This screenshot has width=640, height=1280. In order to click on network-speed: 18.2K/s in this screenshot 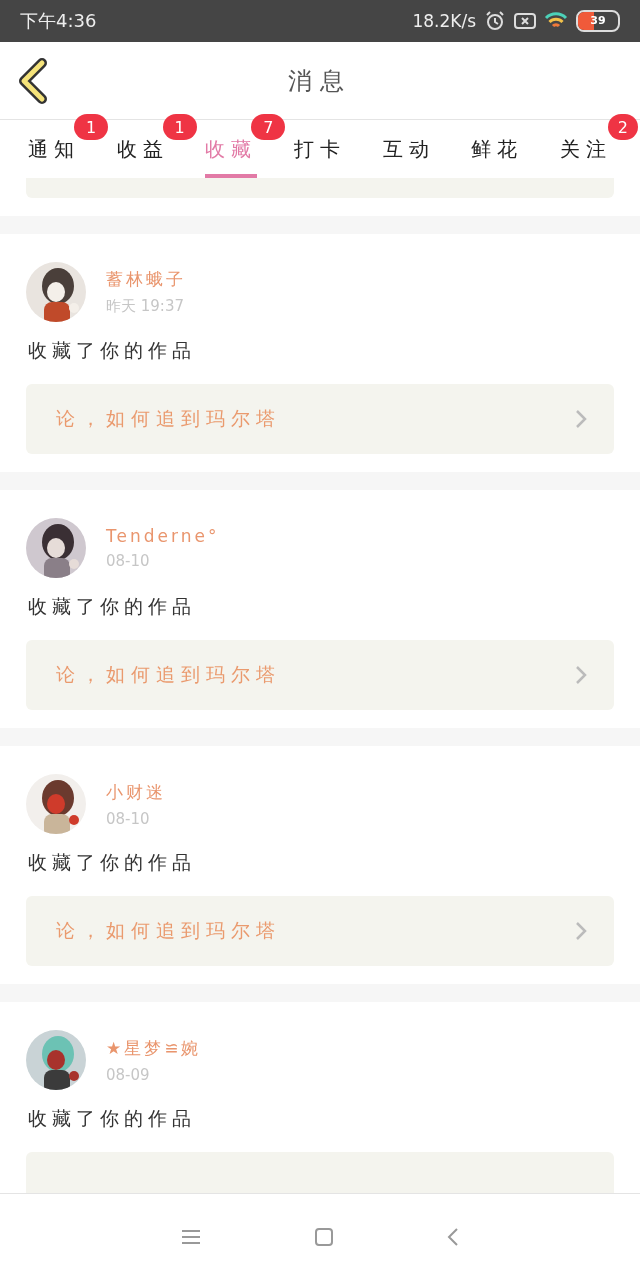, I will do `click(444, 21)`.